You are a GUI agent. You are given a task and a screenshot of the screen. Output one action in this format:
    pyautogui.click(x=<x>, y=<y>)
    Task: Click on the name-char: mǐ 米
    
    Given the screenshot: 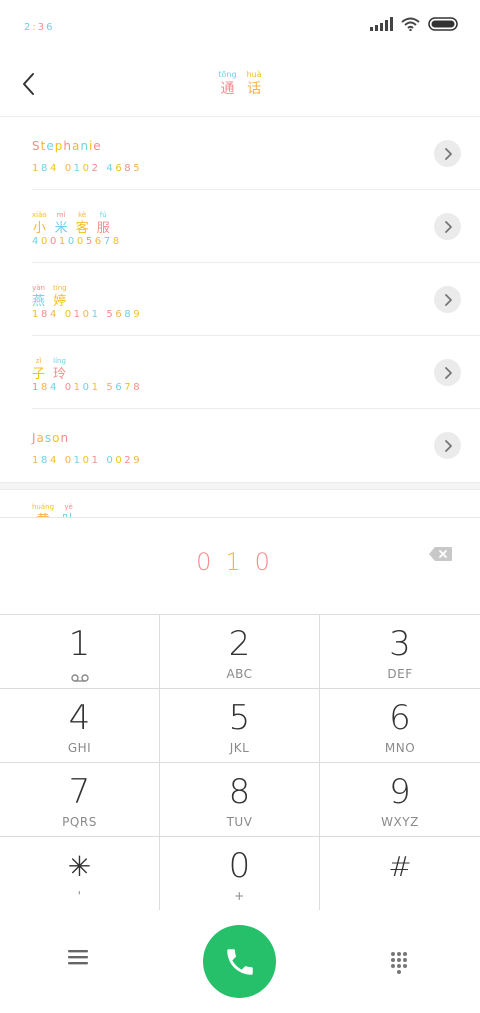 What is the action you would take?
    pyautogui.click(x=61, y=224)
    